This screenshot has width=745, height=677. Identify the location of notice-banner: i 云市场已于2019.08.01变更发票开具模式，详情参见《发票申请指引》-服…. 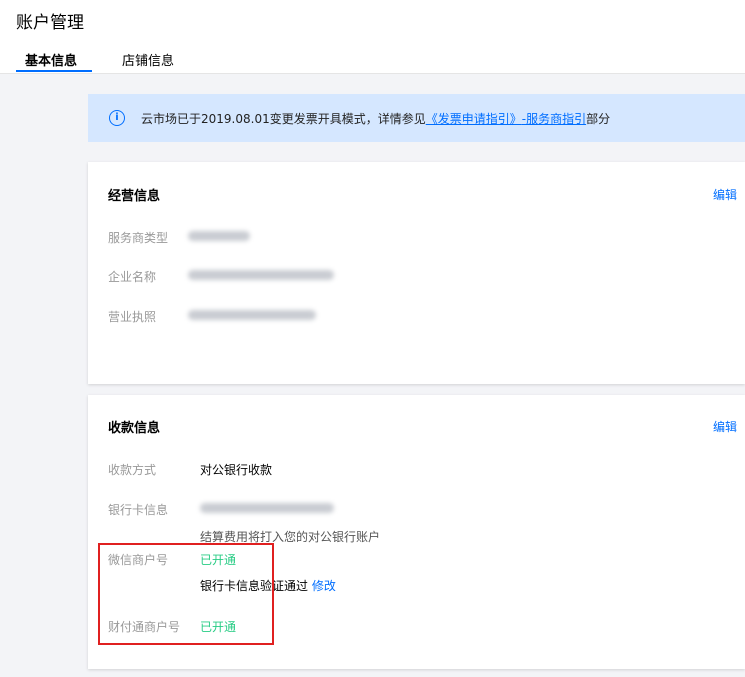
(416, 118).